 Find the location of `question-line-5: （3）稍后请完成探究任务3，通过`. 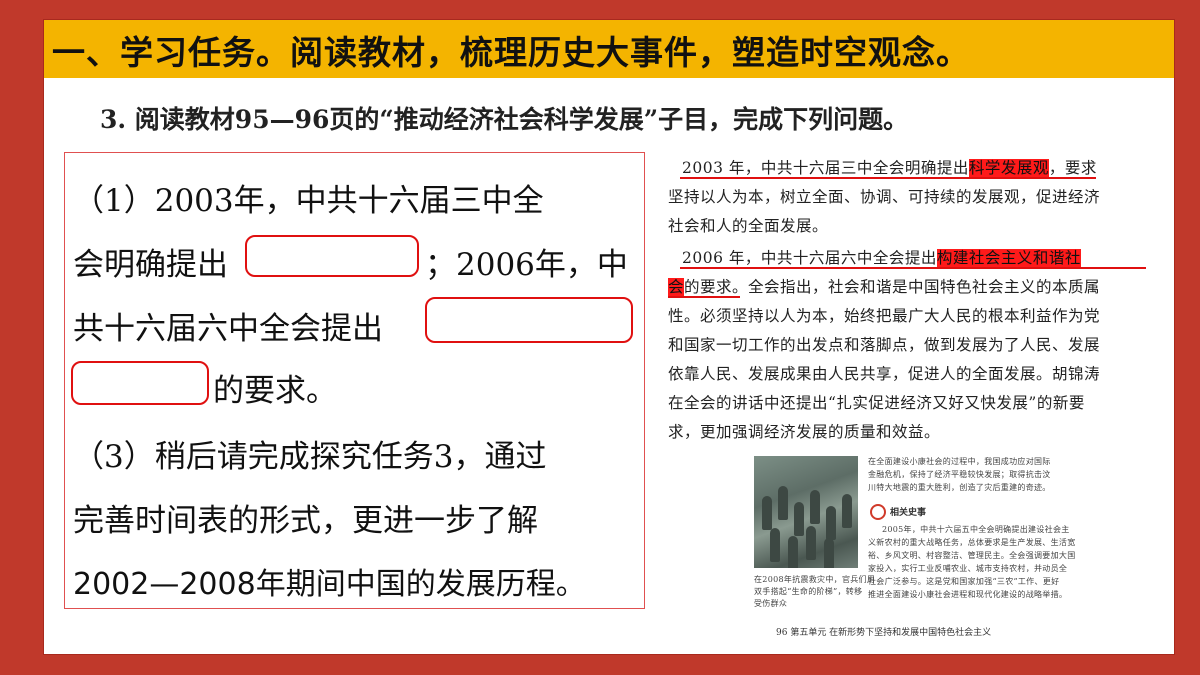

question-line-5: （3）稍后请完成探究任务3，通过 is located at coordinates (310, 457).